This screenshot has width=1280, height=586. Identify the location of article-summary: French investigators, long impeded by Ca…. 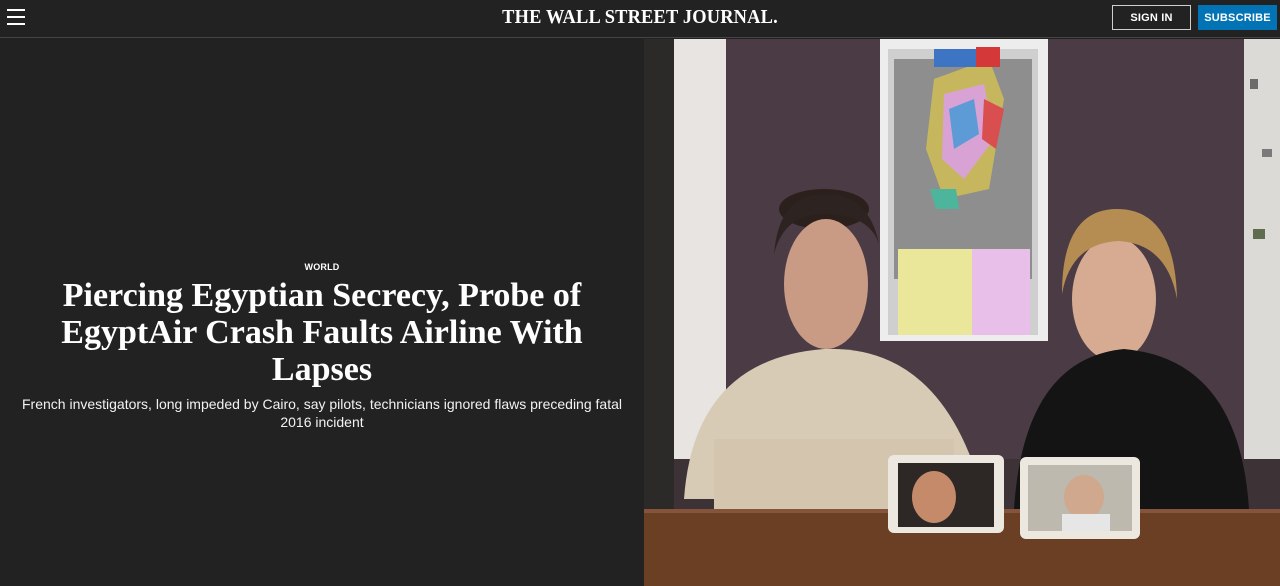
(322, 413).